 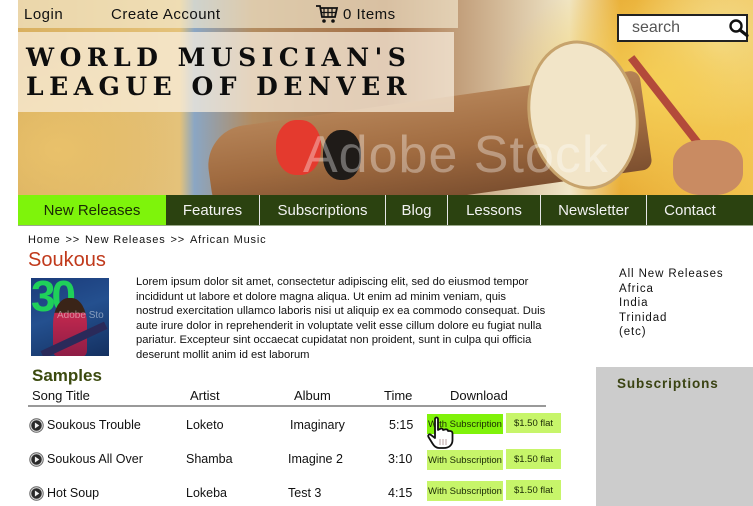 I want to click on create-account-link: Create Account, so click(x=166, y=14).